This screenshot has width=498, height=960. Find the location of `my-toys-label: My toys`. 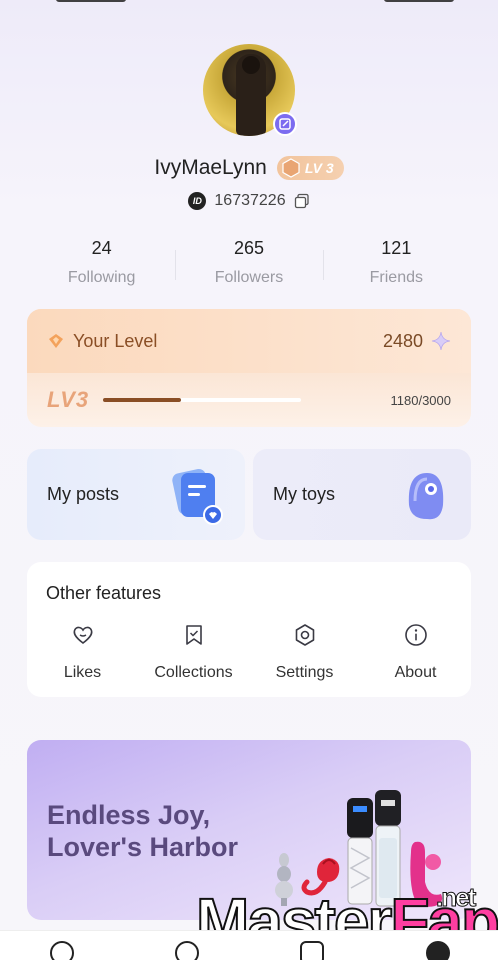

my-toys-label: My toys is located at coordinates (304, 494).